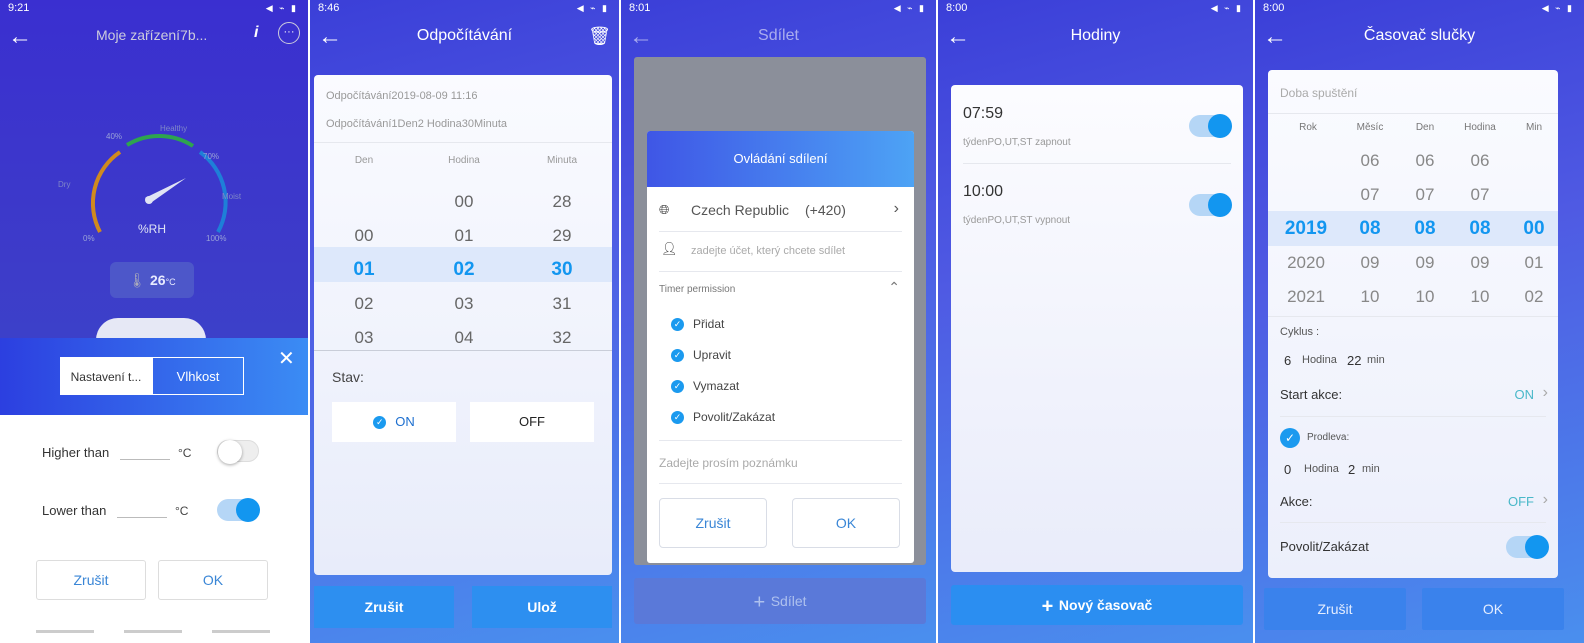 This screenshot has height=643, width=1584. Describe the element at coordinates (154, 8) in the screenshot. I see `status-bar: 9:21 ◀ ⌁ ▮` at that location.